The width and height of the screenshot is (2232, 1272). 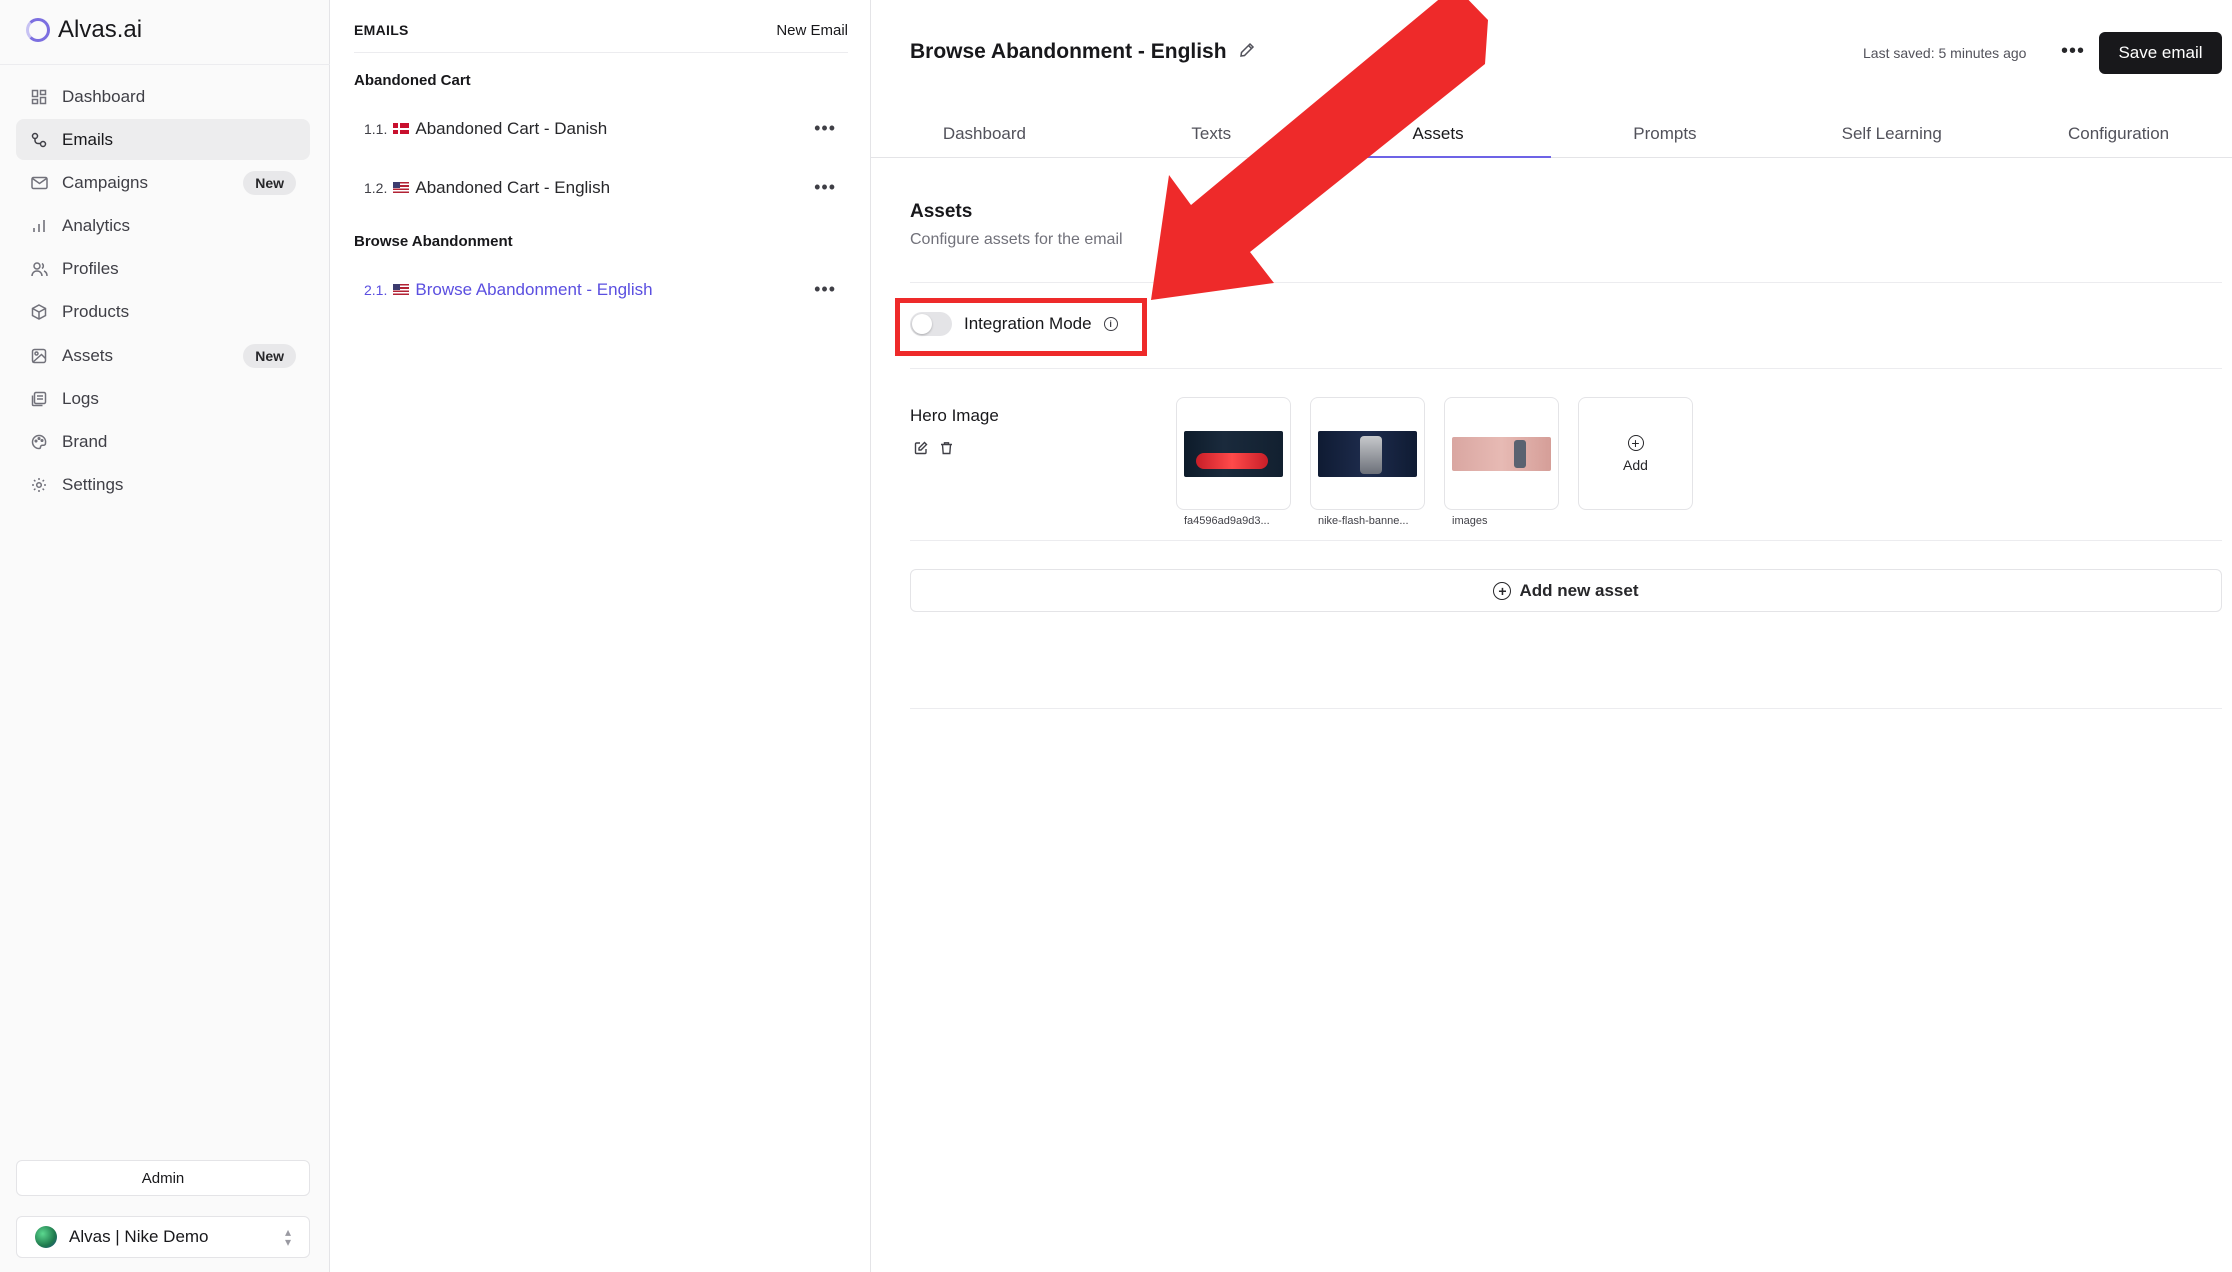 What do you see at coordinates (39, 140) in the screenshot?
I see `workflow-icon` at bounding box center [39, 140].